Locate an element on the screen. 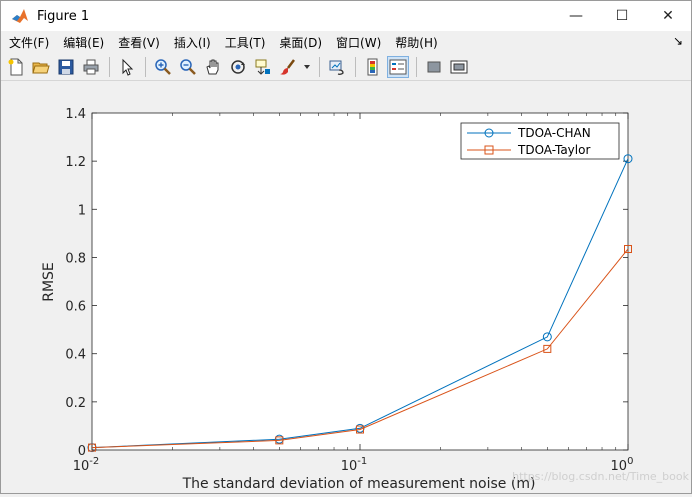 The image size is (692, 497). close-button: ✕ is located at coordinates (668, 16).